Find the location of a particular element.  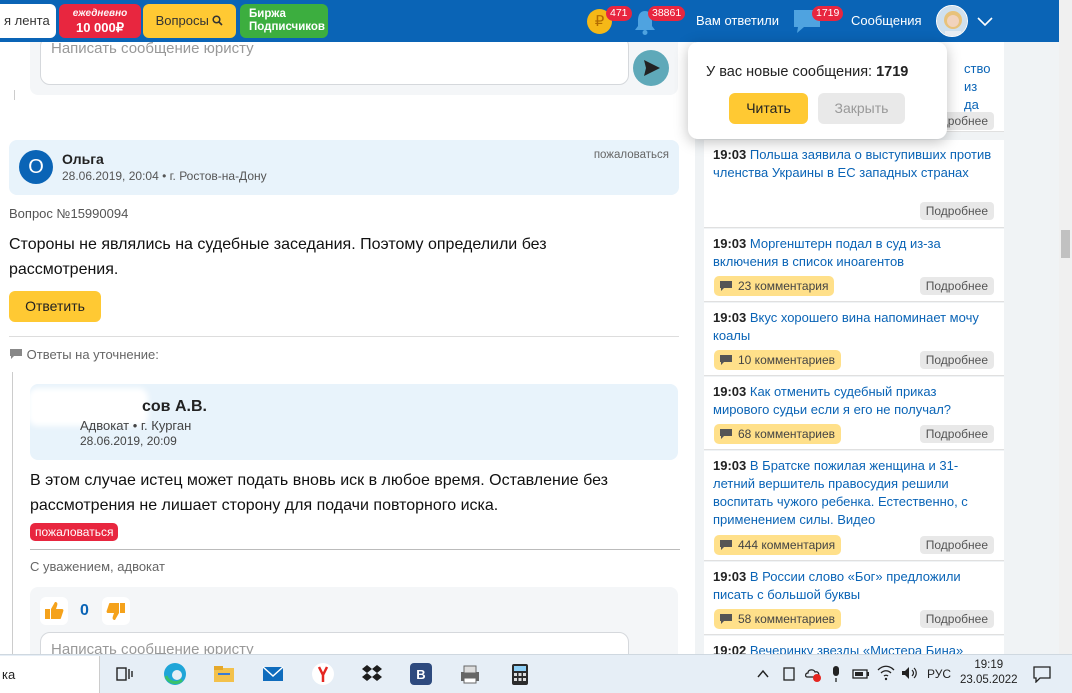

thumbs-up-icon is located at coordinates (54, 610).